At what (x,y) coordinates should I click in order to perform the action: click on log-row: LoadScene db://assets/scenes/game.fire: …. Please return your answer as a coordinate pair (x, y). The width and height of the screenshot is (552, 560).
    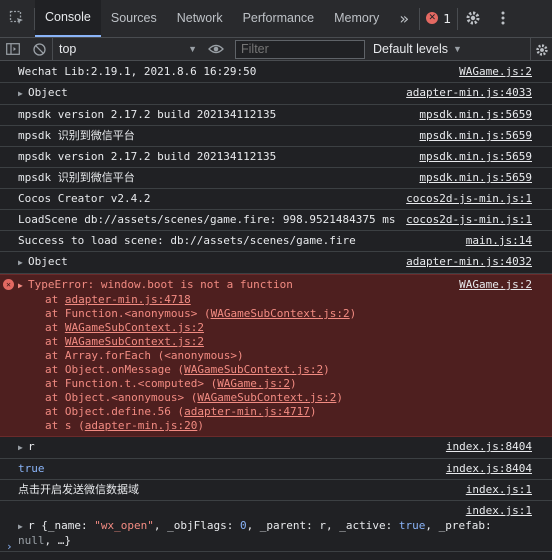
    Looking at the image, I should click on (276, 220).